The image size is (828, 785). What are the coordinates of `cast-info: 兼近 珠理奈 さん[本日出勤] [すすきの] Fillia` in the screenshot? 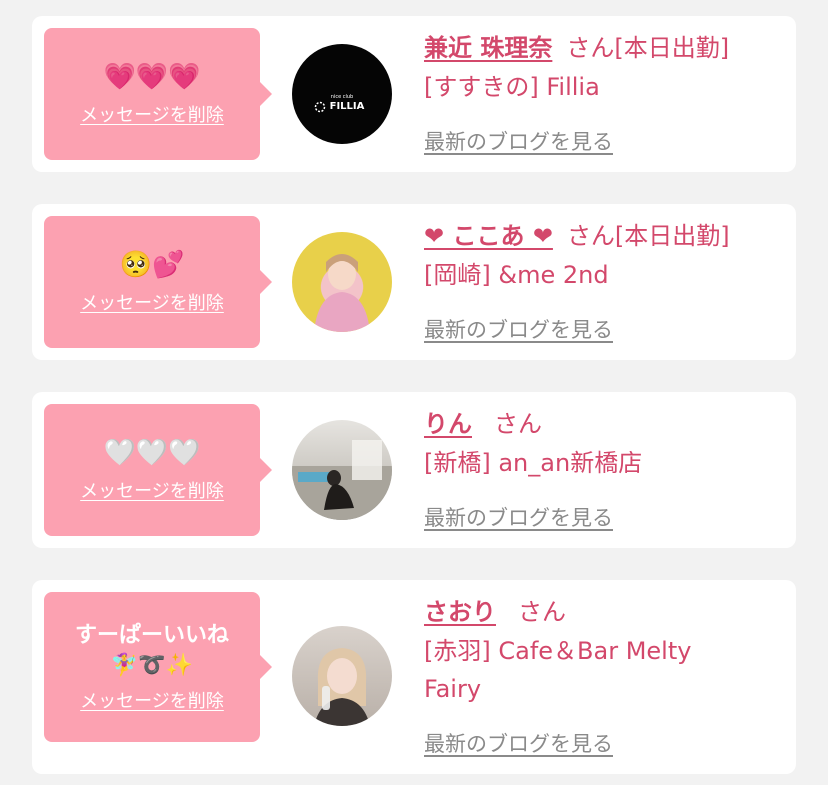 It's located at (600, 68).